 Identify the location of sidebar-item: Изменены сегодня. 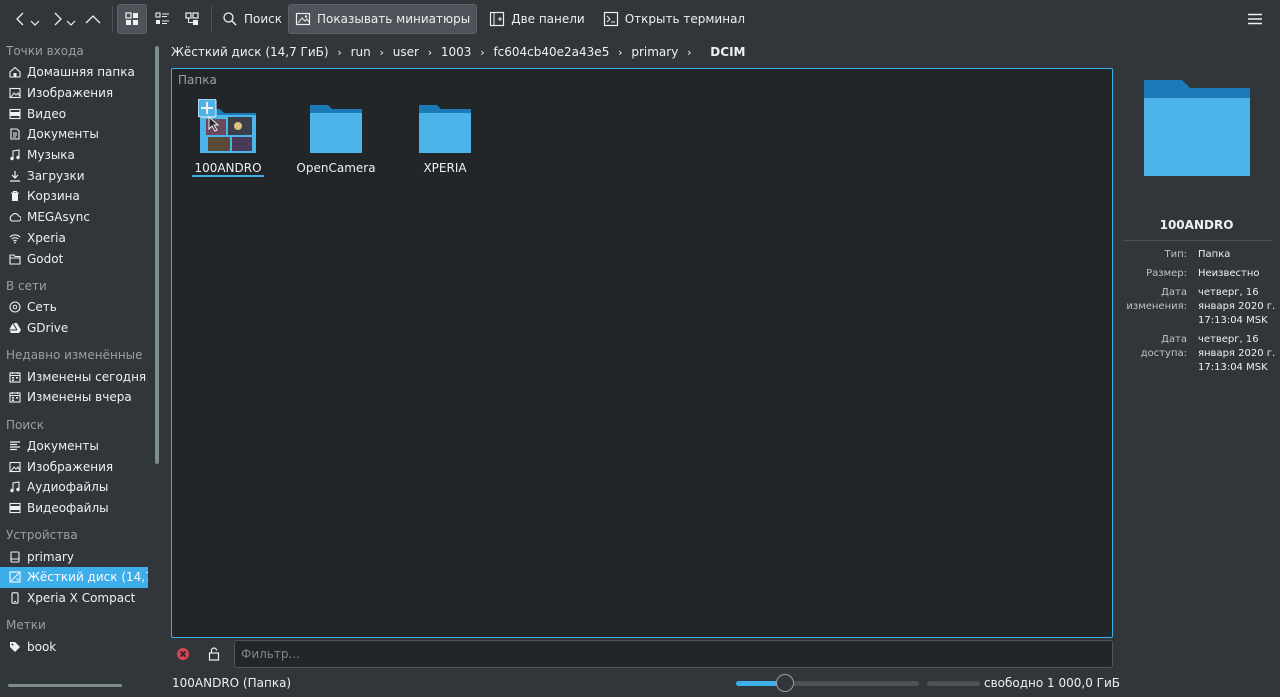
(74, 376).